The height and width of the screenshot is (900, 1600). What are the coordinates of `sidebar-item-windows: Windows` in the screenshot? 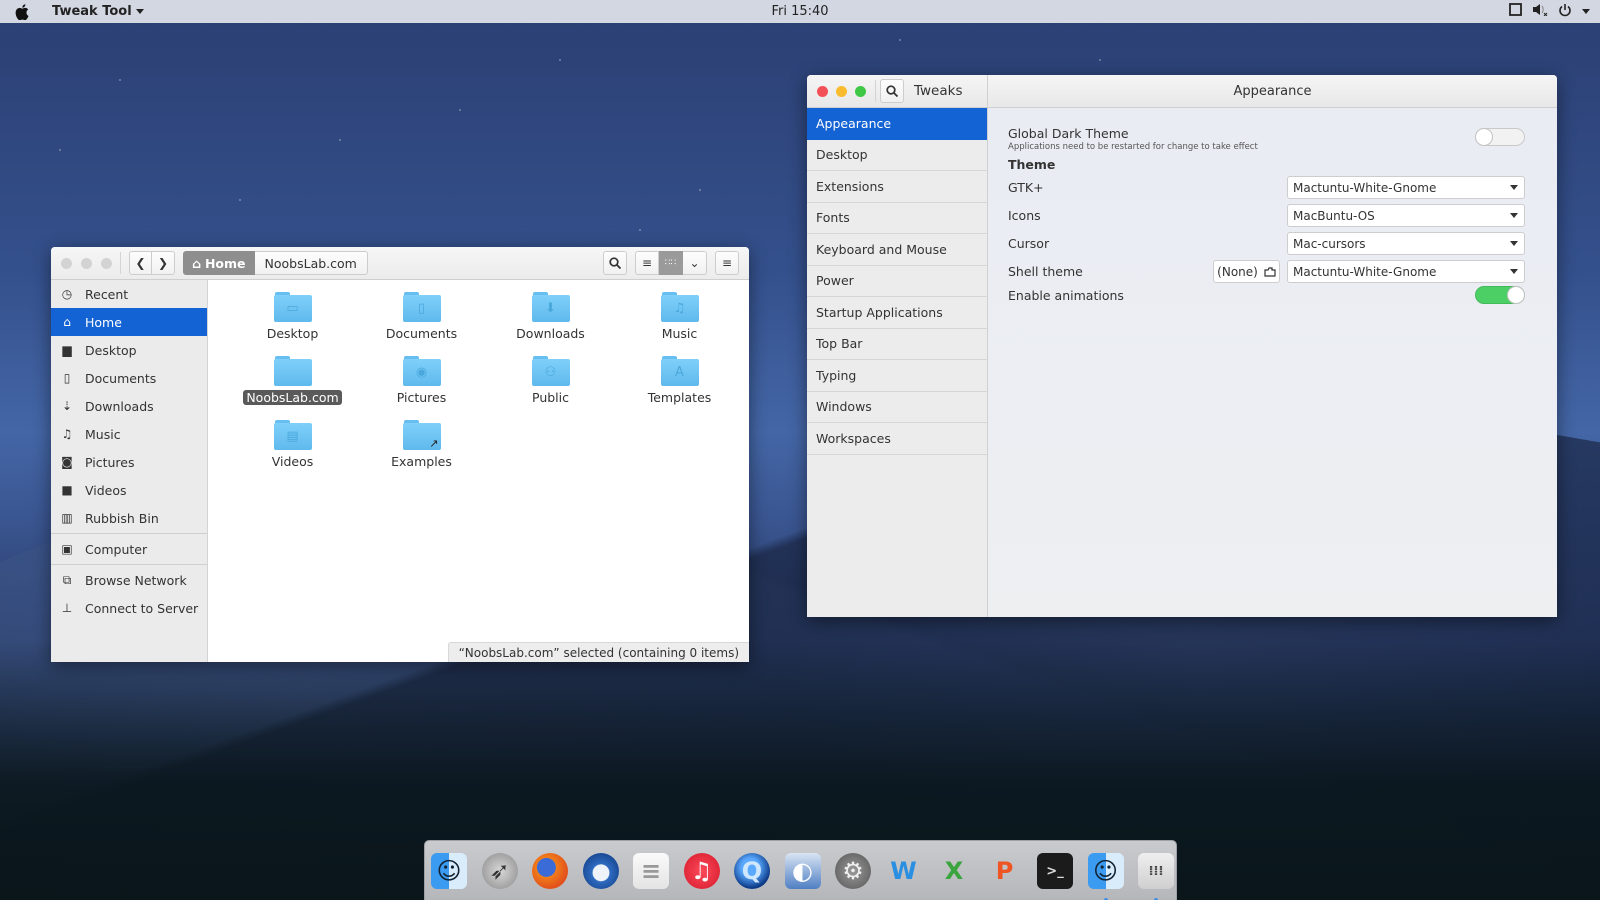 It's located at (897, 407).